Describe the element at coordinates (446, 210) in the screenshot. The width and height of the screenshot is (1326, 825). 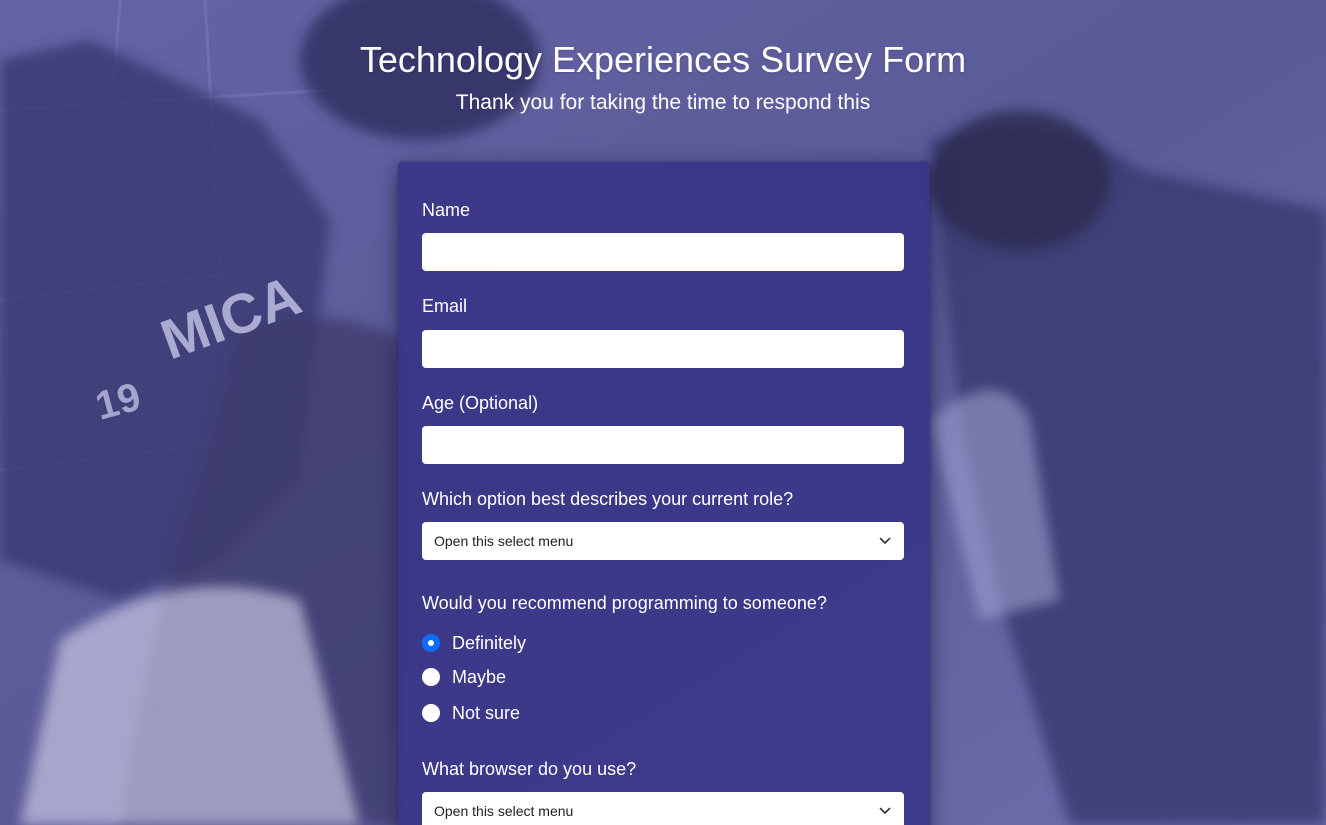
I see `name-label: Name` at that location.